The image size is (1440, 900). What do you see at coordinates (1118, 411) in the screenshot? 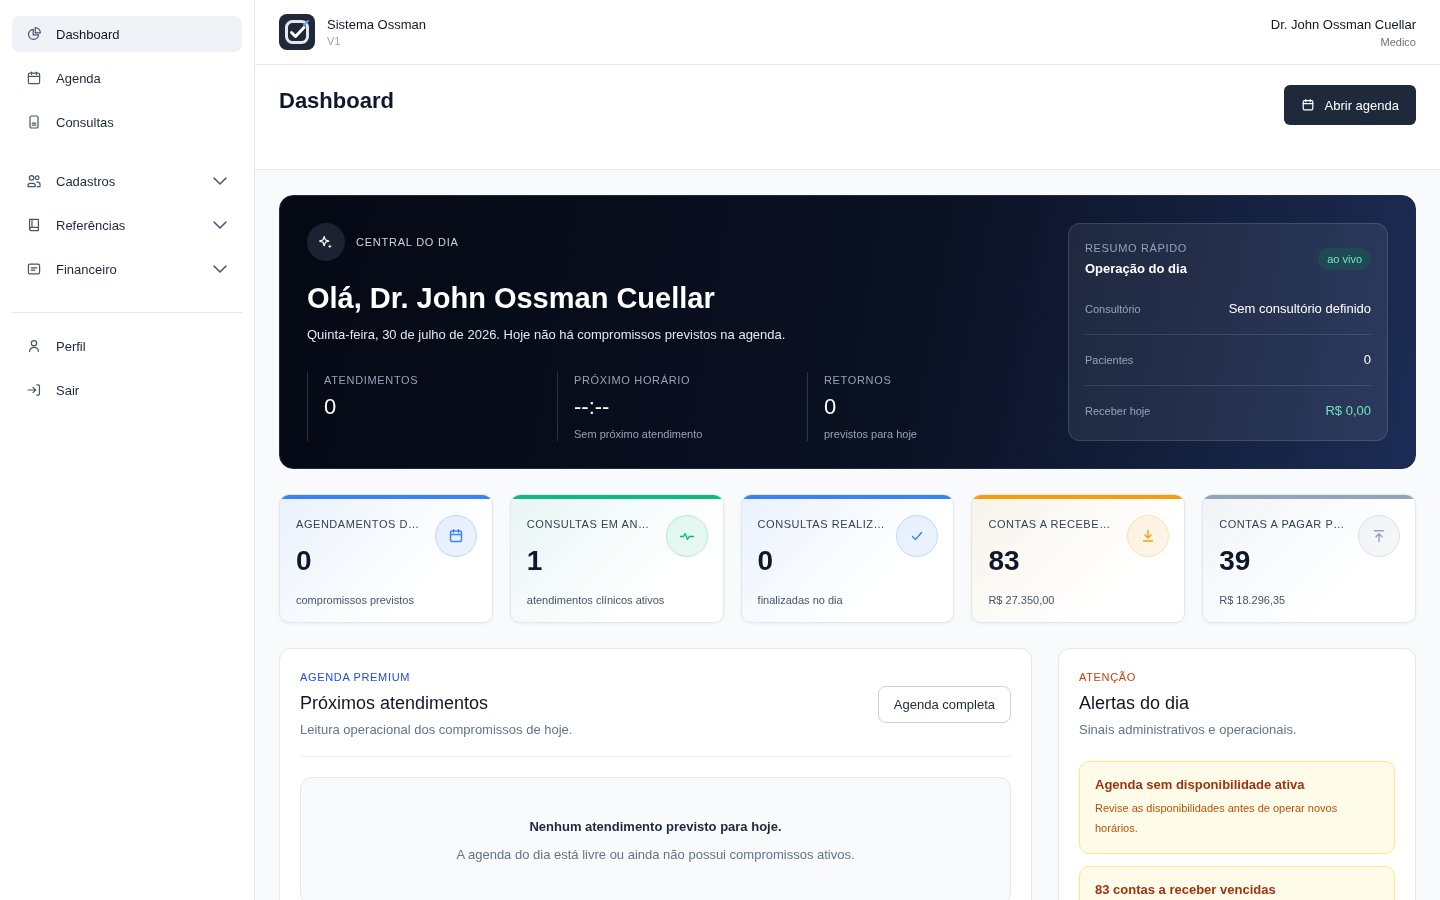
I see `summary-label: Receber hoje` at bounding box center [1118, 411].